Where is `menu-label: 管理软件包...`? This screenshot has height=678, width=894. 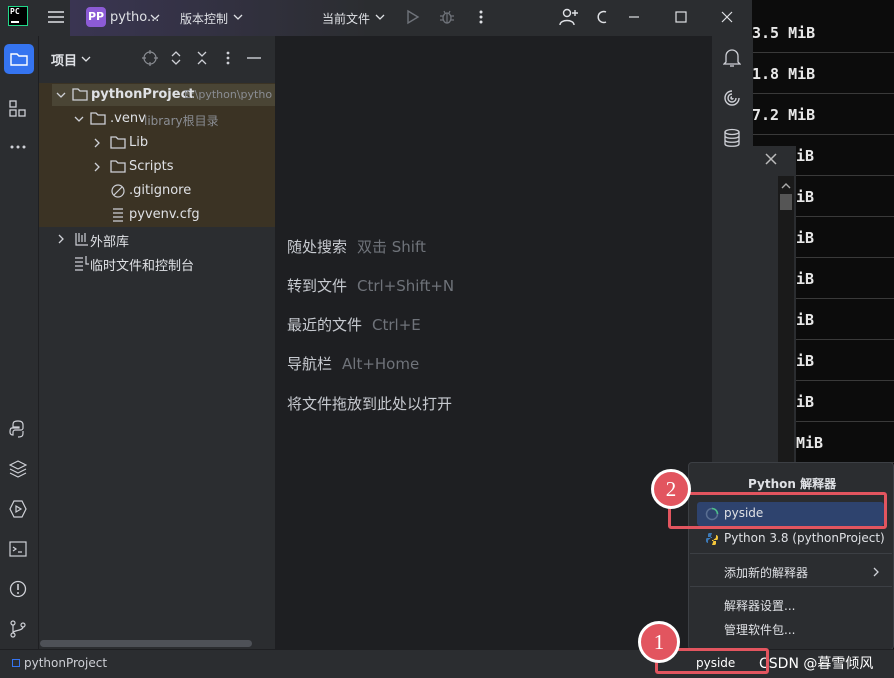
menu-label: 管理软件包... is located at coordinates (760, 630).